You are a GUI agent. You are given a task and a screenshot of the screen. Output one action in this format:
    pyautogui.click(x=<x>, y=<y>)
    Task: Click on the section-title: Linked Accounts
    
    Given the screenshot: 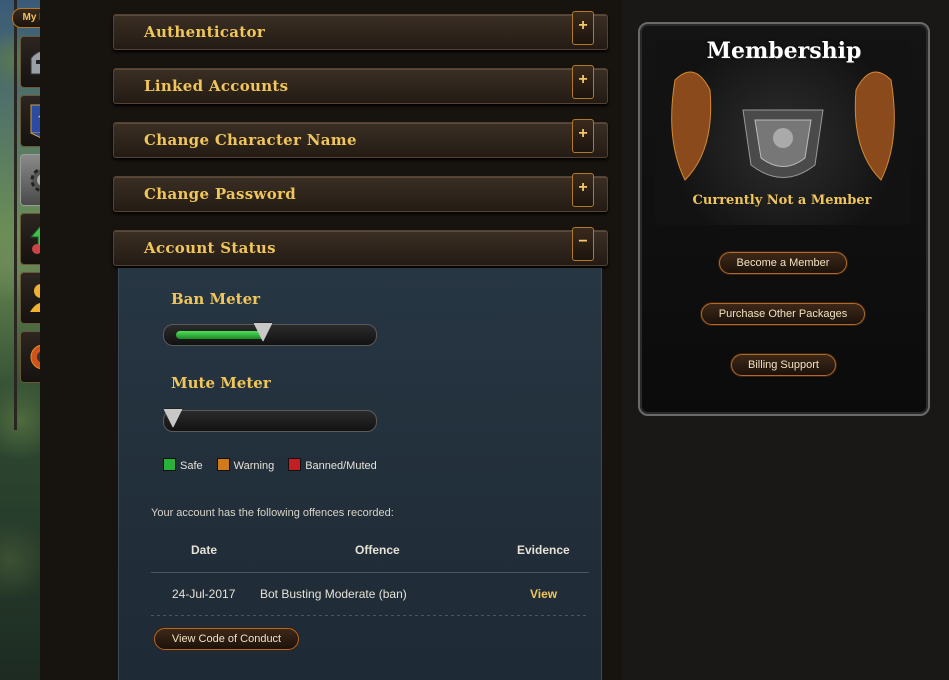 What is the action you would take?
    pyautogui.click(x=216, y=86)
    